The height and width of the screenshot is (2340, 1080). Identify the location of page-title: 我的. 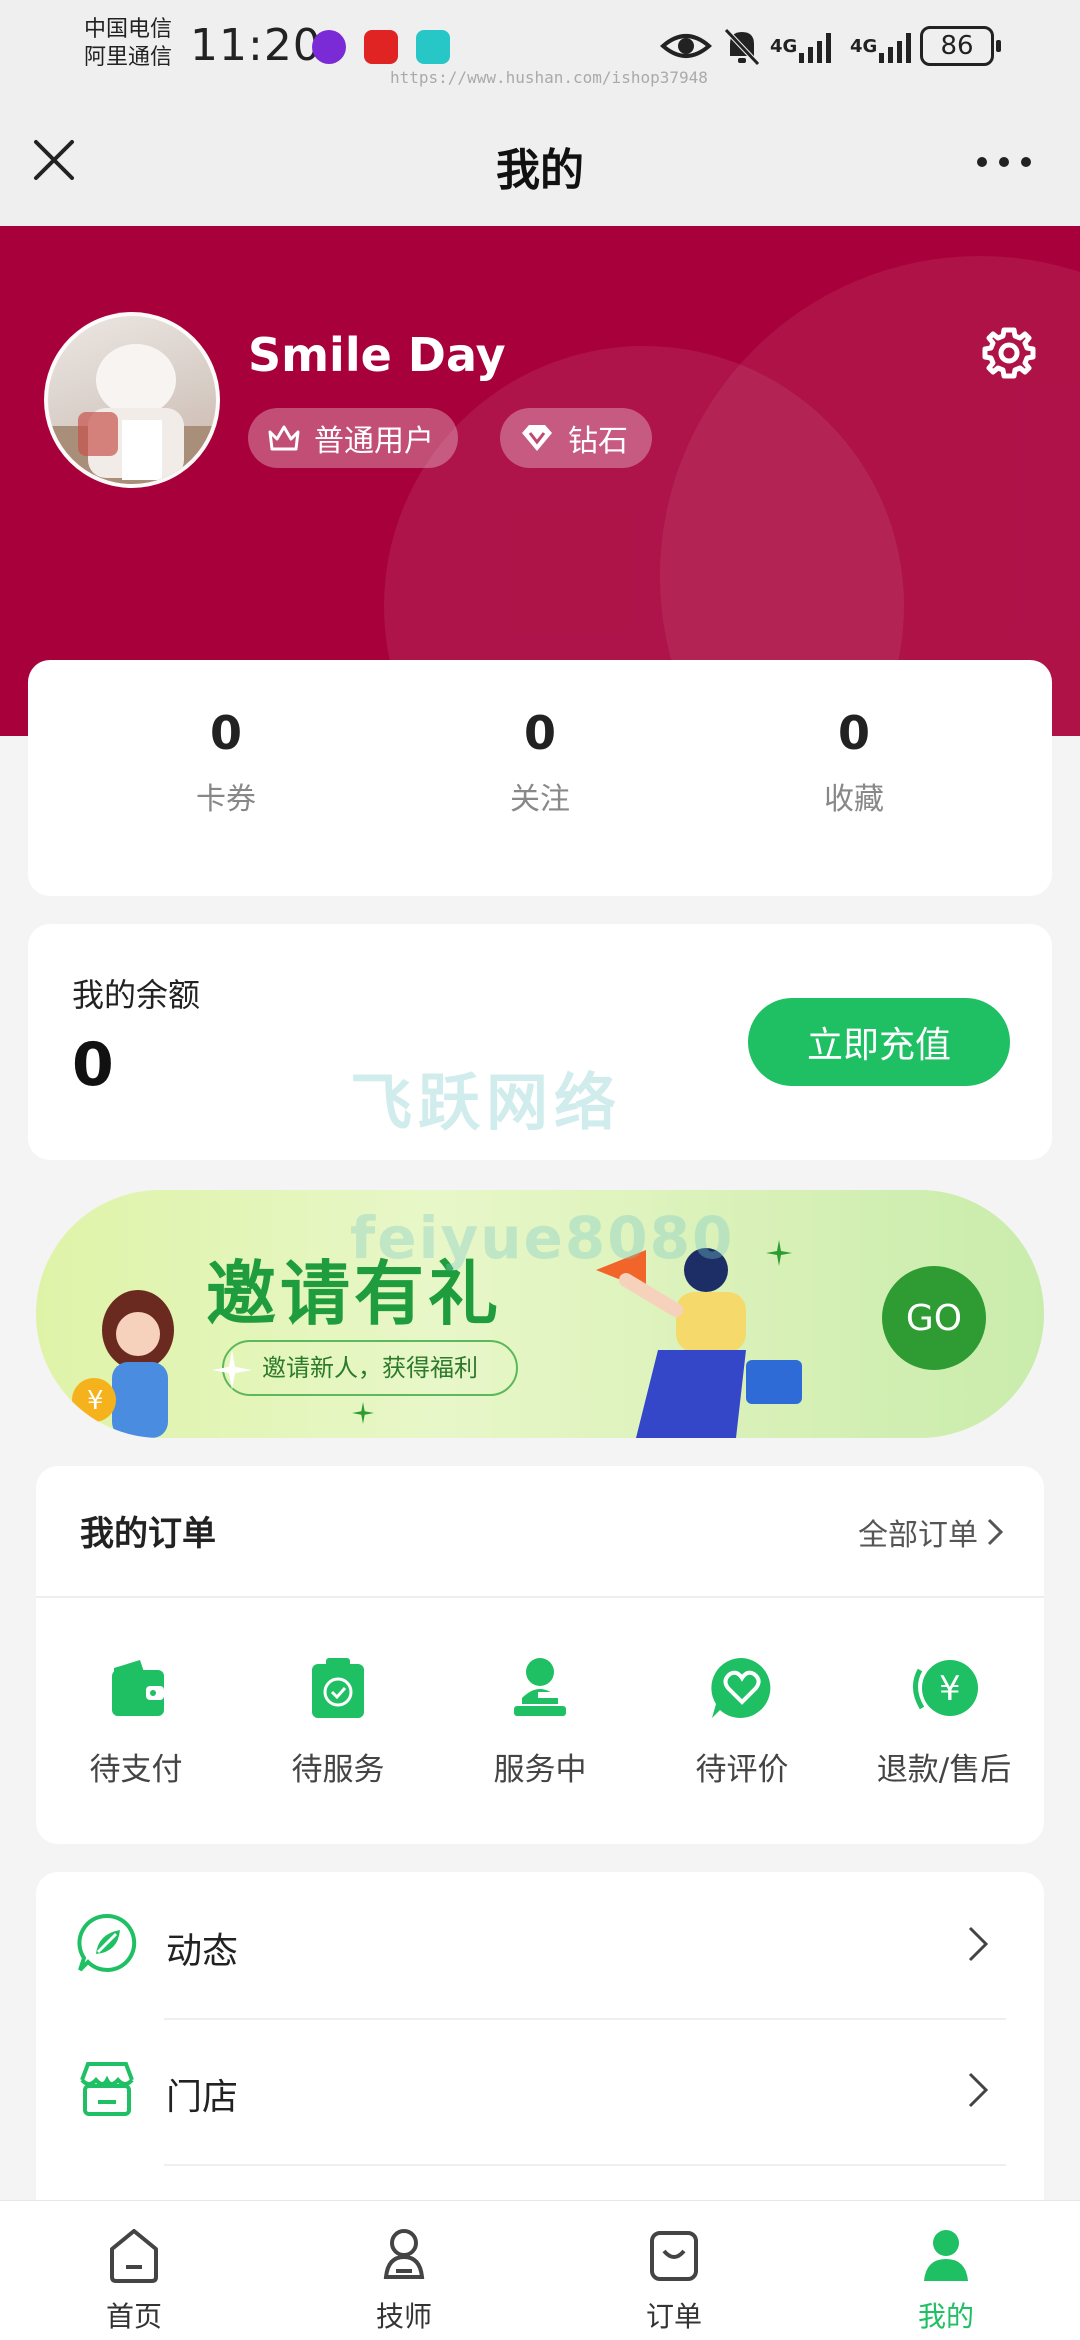
(540, 170).